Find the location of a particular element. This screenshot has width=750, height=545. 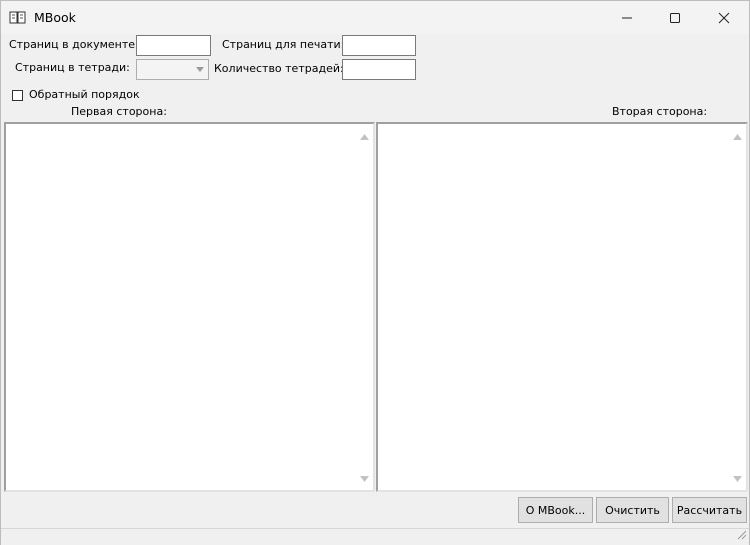

close-button is located at coordinates (724, 17).